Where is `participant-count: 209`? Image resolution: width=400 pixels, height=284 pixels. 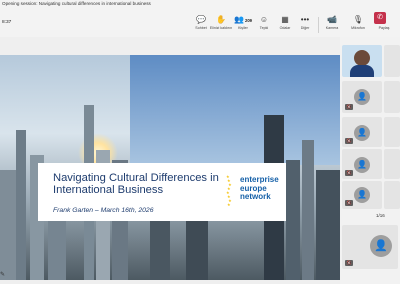
participant-count: 209 is located at coordinates (248, 20).